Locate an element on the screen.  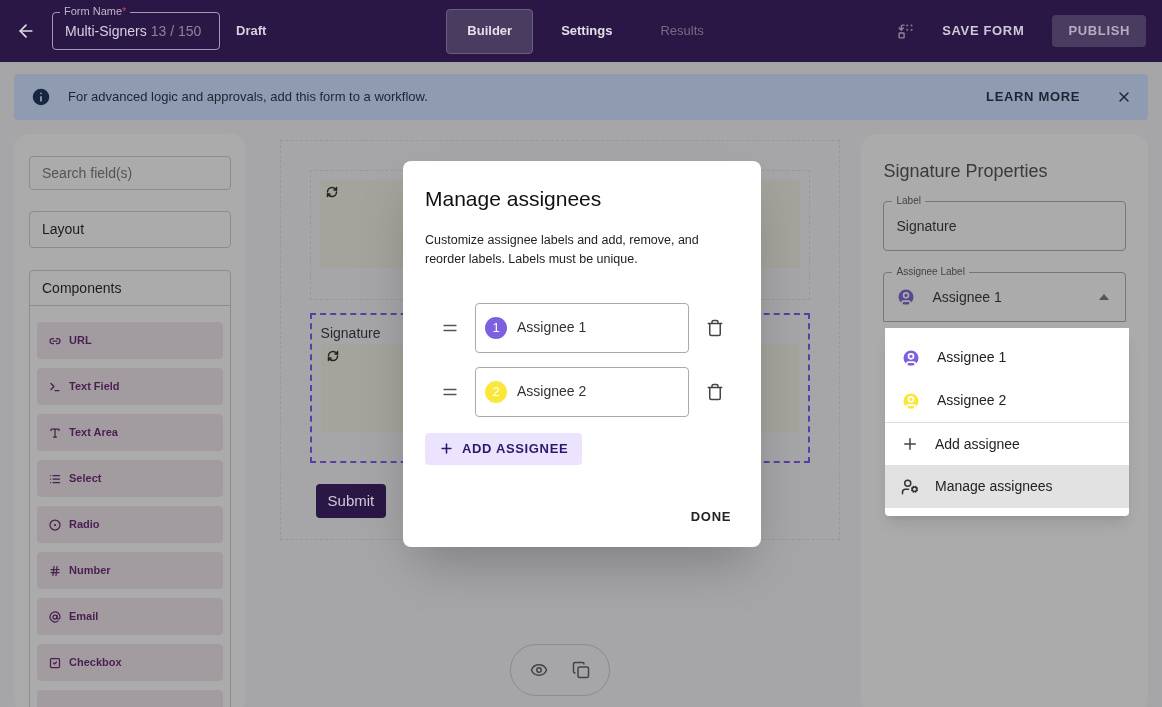
preview-icon is located at coordinates (539, 670).